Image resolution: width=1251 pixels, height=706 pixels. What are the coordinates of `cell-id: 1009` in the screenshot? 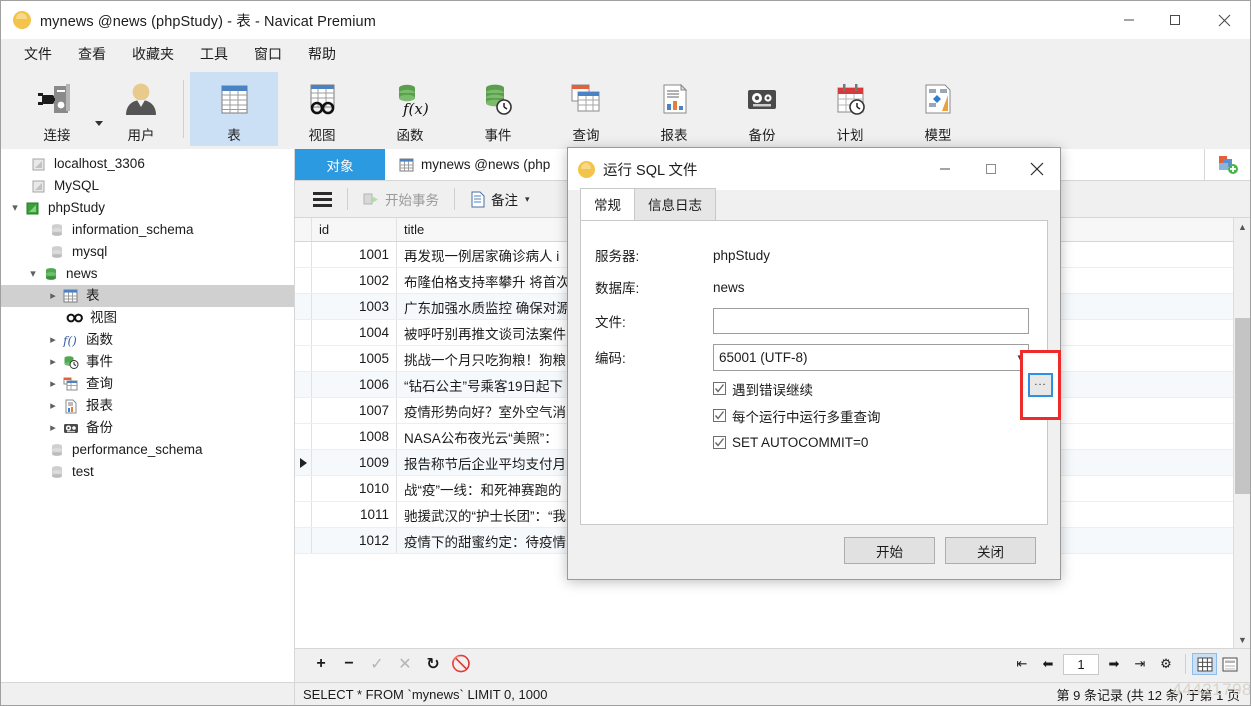 It's located at (354, 462).